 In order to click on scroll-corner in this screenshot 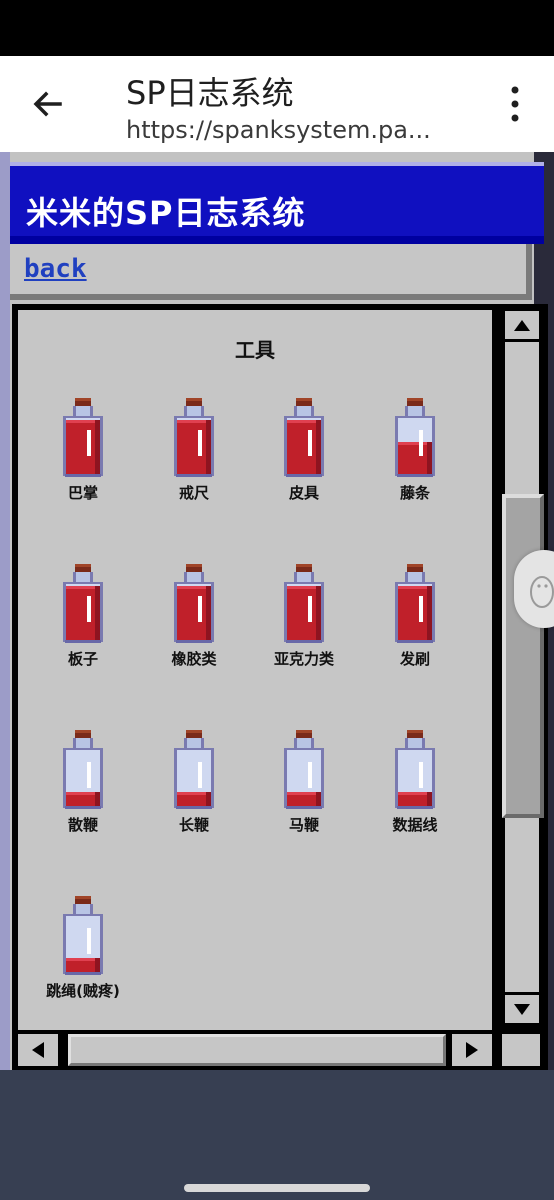, I will do `click(523, 1050)`.